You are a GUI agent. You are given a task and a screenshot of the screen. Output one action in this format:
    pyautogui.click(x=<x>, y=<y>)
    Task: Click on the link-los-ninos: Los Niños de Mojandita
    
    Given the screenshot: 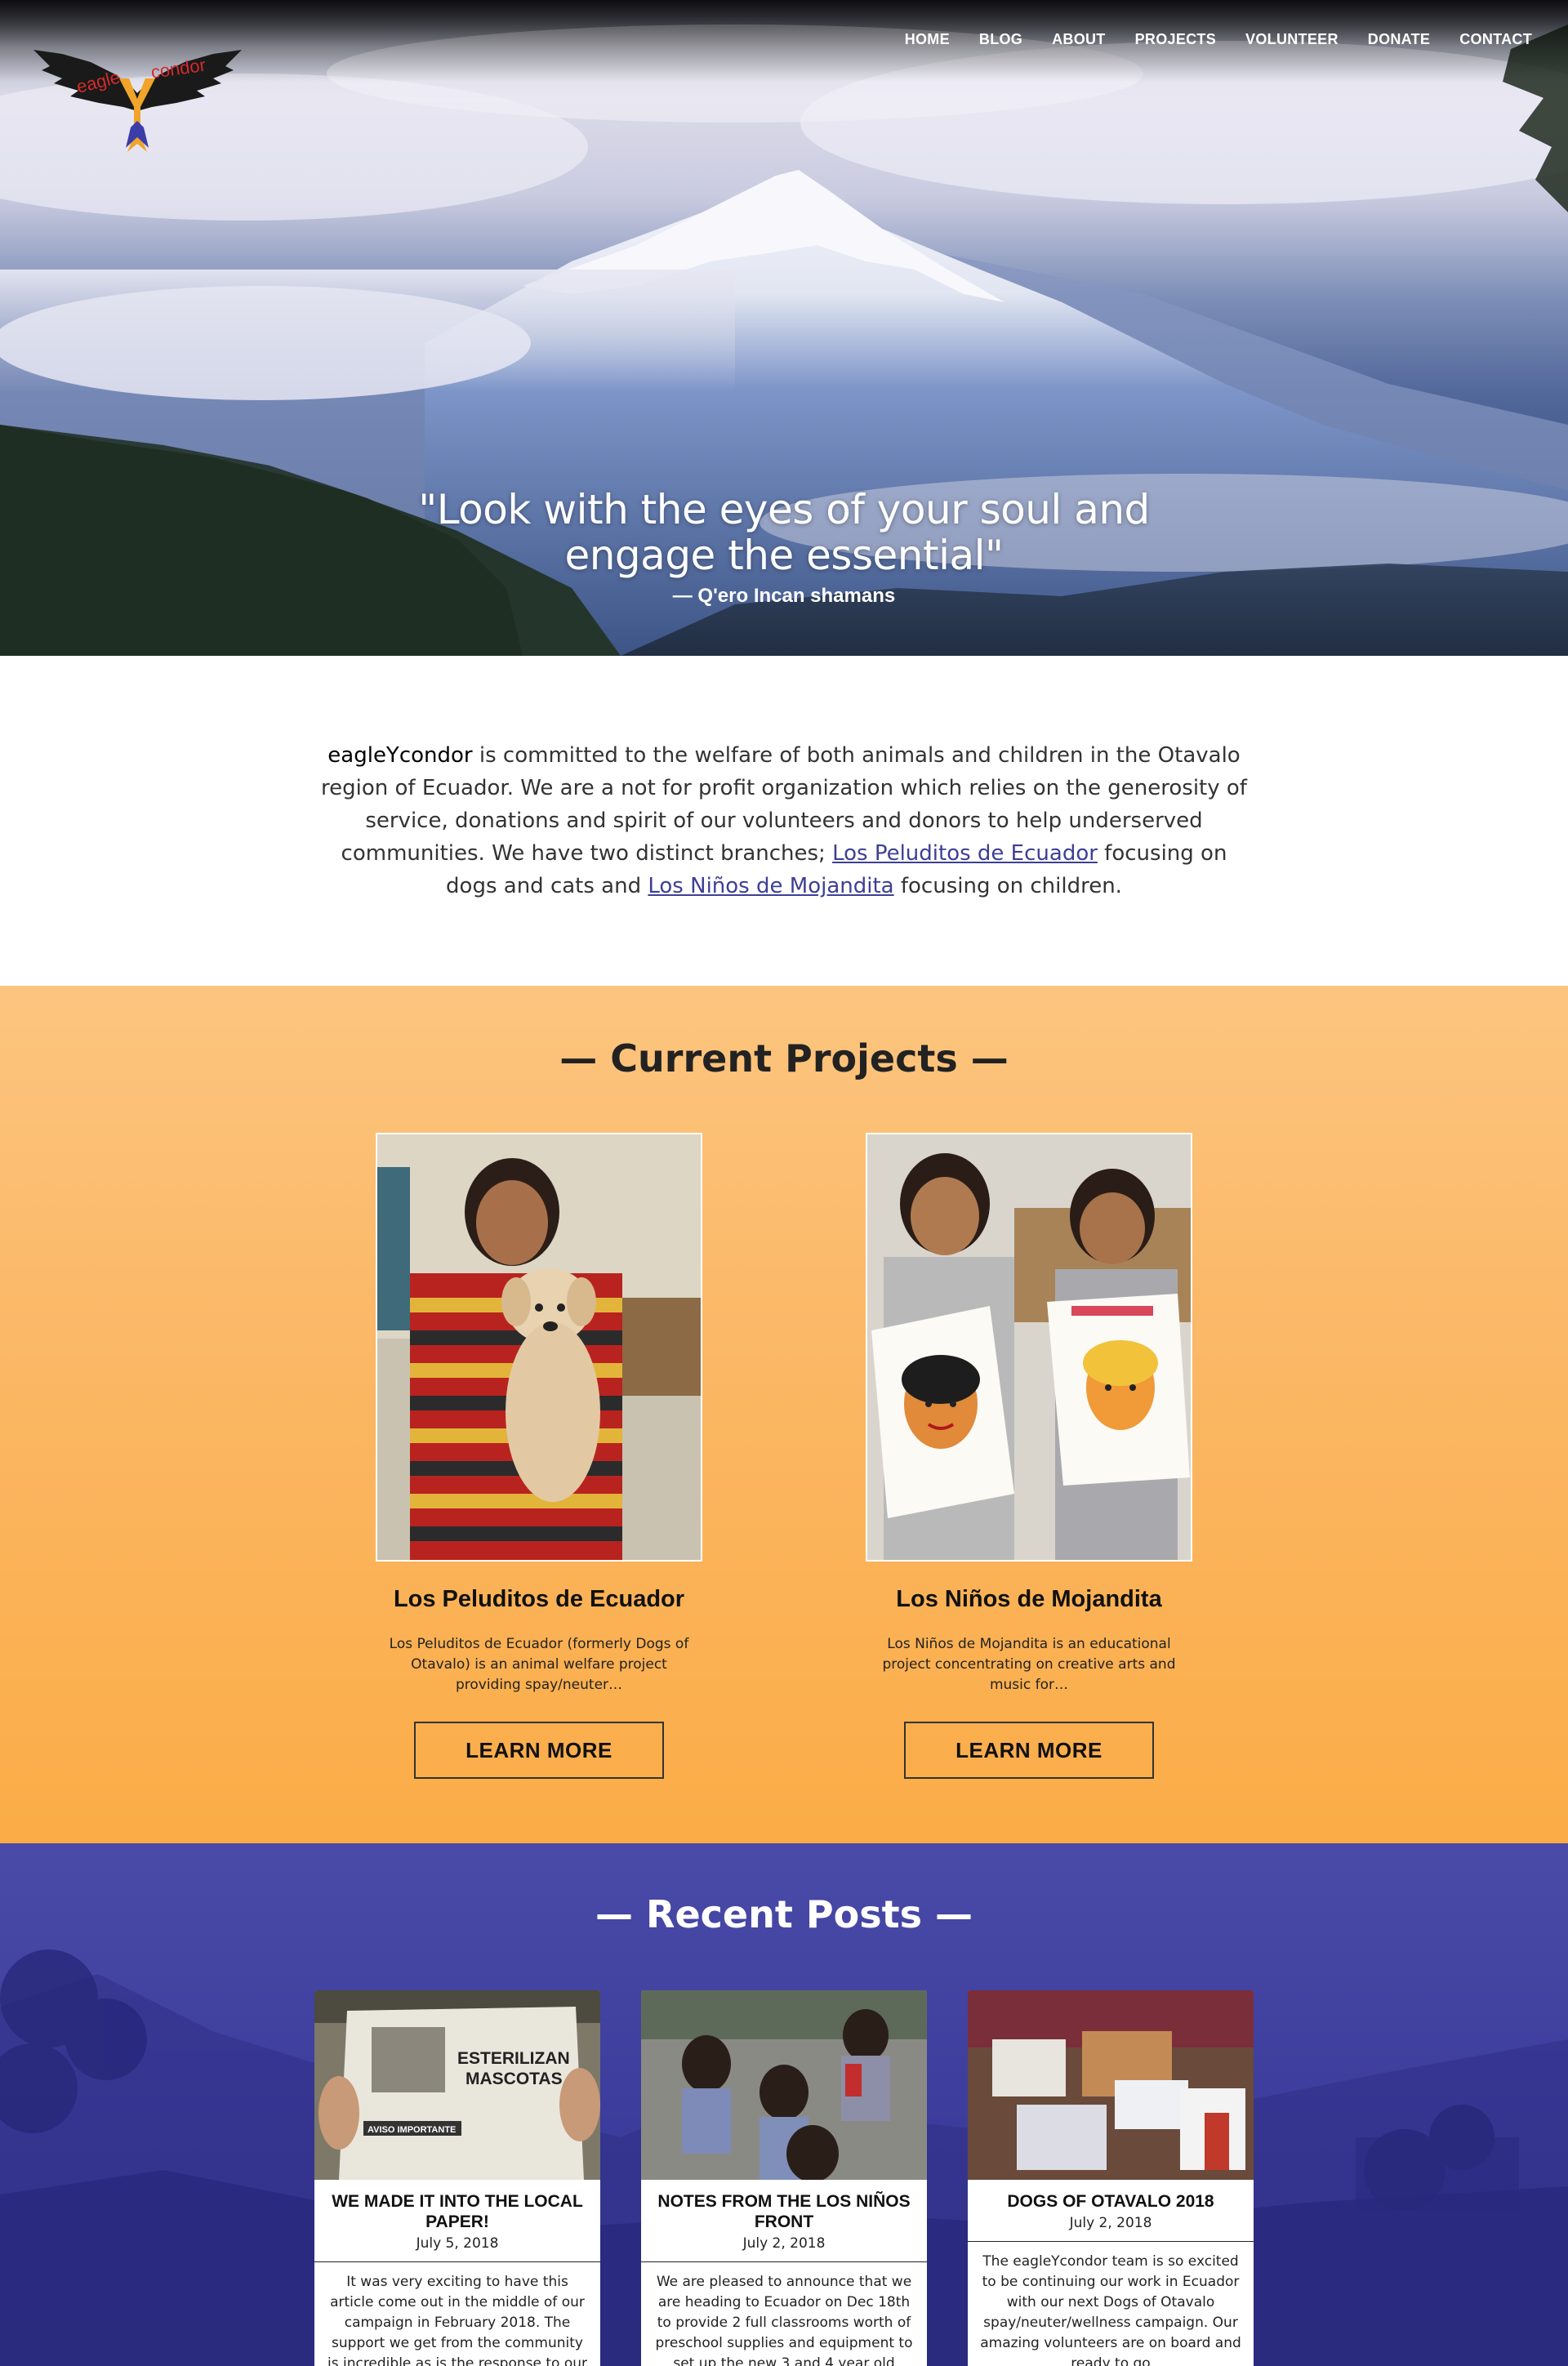 What is the action you would take?
    pyautogui.click(x=770, y=886)
    